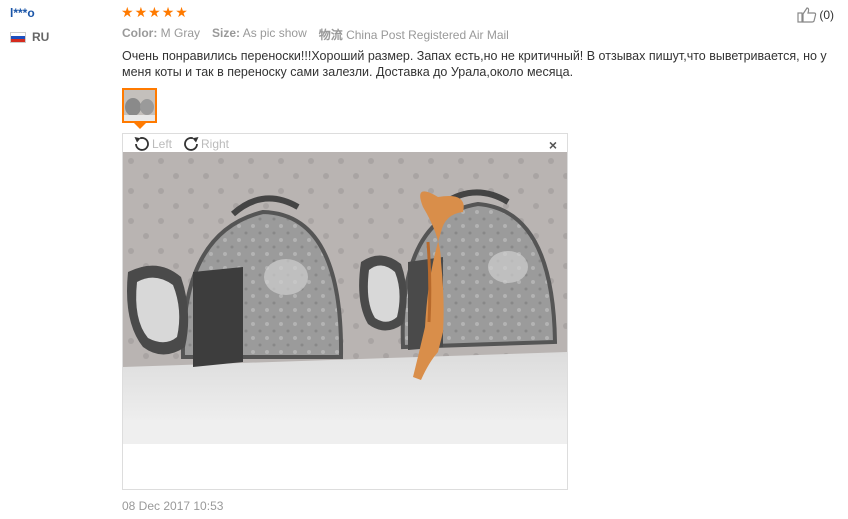 The height and width of the screenshot is (519, 848). I want to click on rating-stars: ★ ★ ★ ★ ★, so click(154, 12).